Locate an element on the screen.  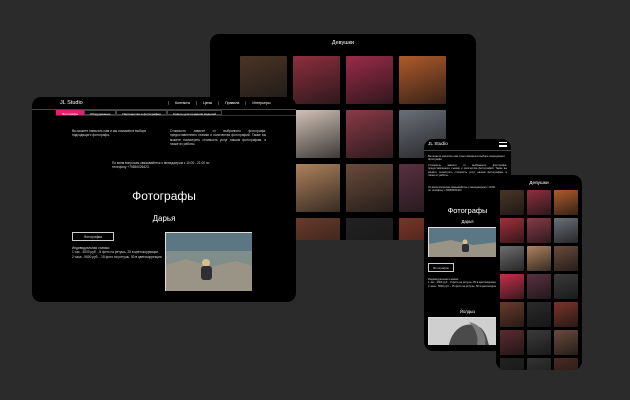
mobile-logo: JL Studio is located at coordinates (438, 144).